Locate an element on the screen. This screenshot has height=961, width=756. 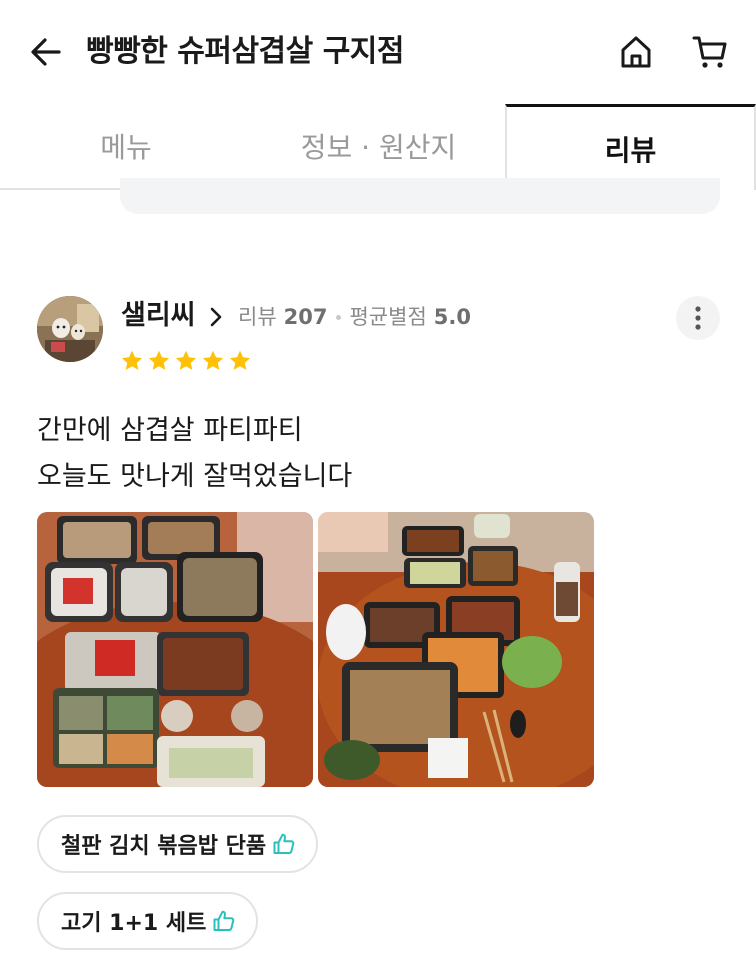
cart-button is located at coordinates (710, 52).